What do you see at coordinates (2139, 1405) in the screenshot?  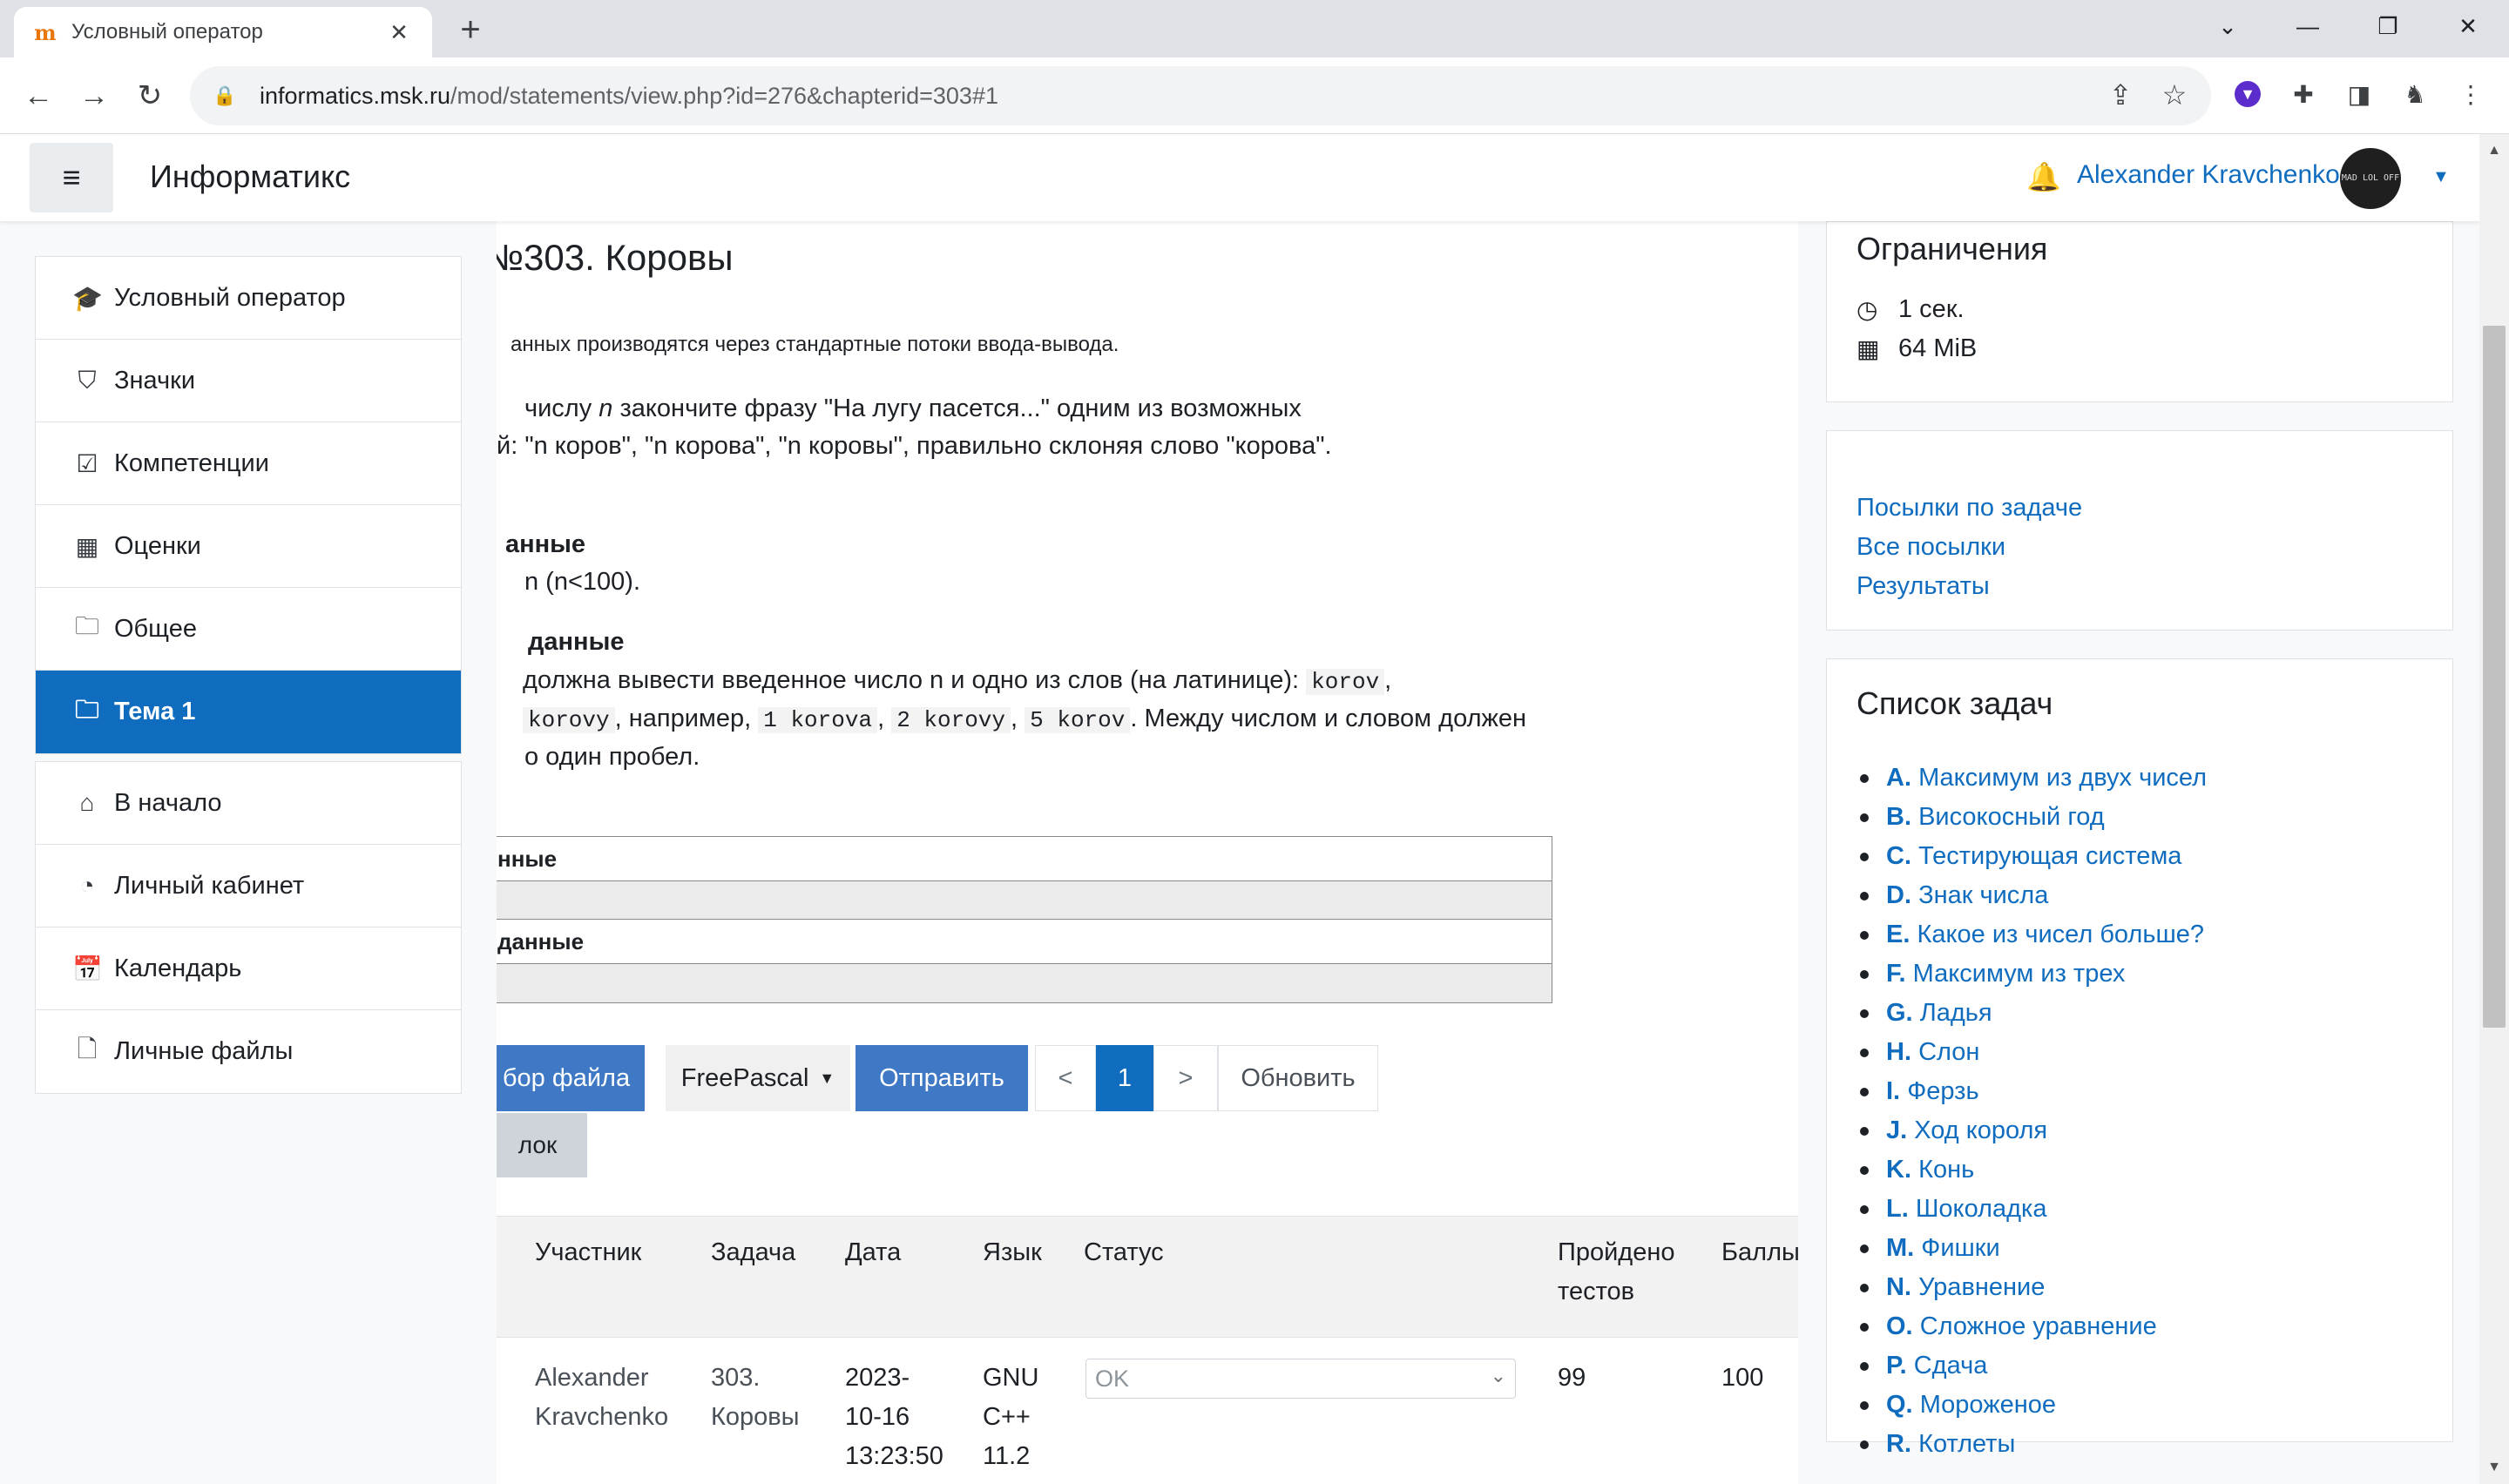 I see `task-list-item: Q. Мороженое` at bounding box center [2139, 1405].